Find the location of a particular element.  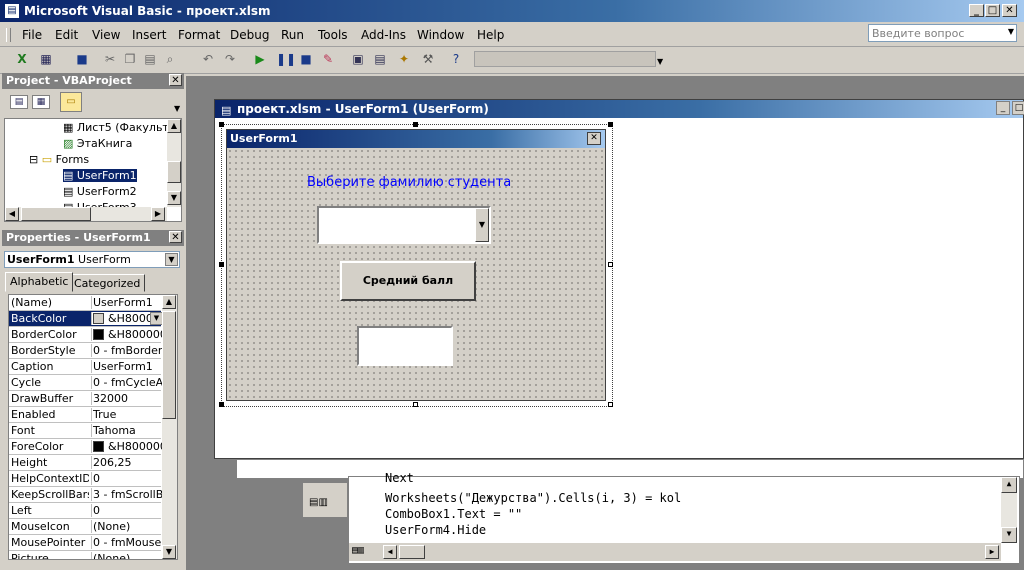

property-row: (Name) UserForm1 is located at coordinates (85, 303).